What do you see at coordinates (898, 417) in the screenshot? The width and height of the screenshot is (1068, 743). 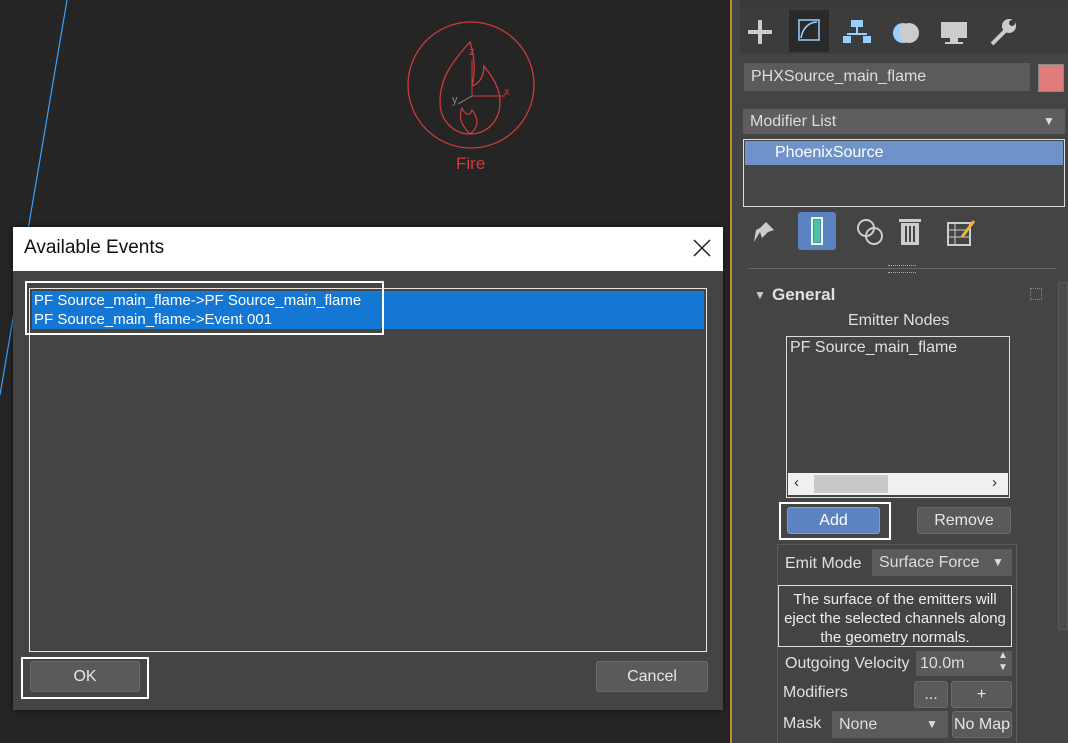 I see `emitter-nodes-list: PF Source_main_flame ‹ ›` at bounding box center [898, 417].